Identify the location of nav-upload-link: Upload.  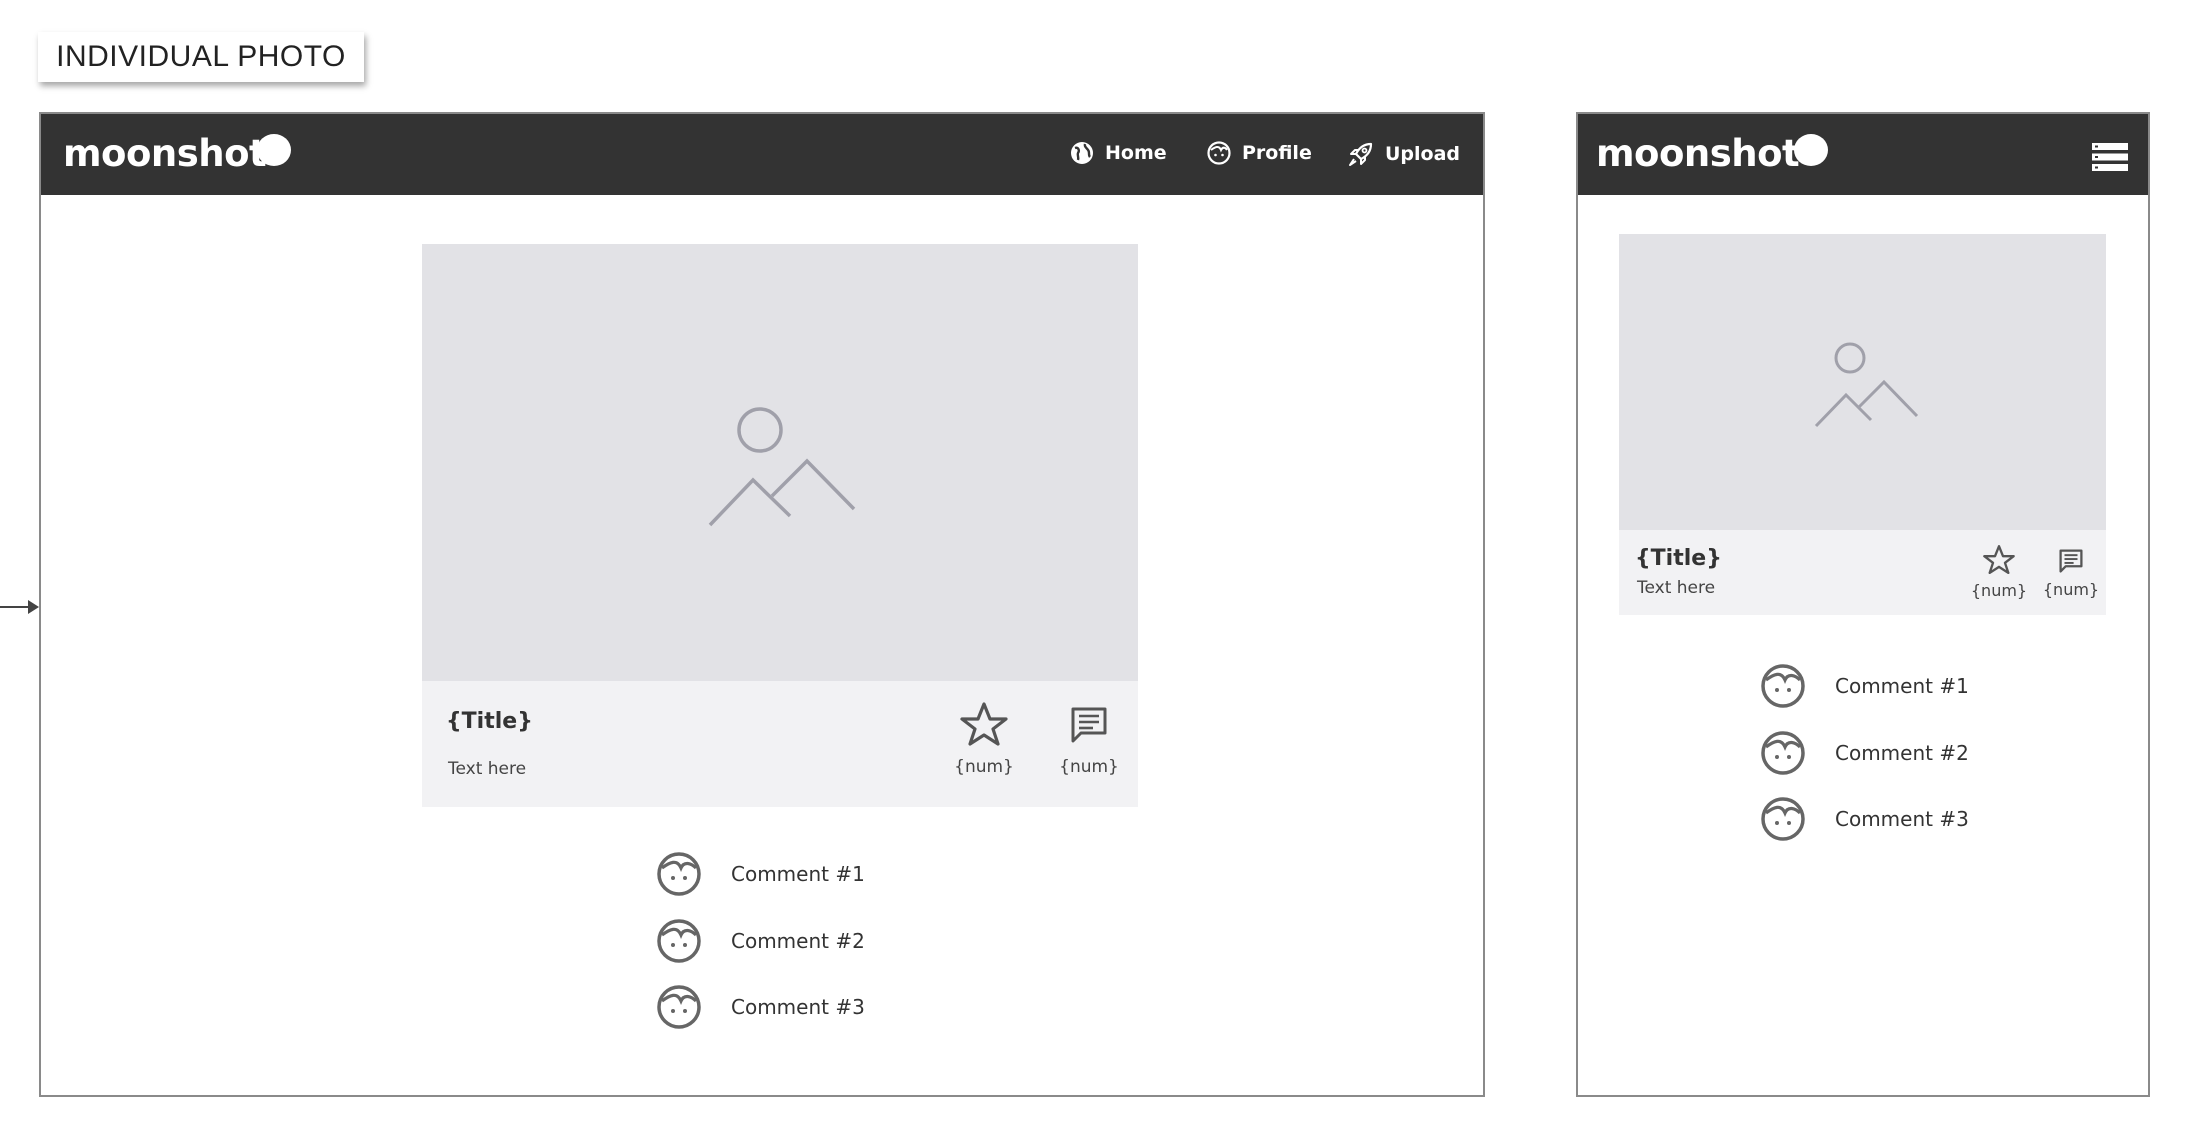
(1403, 154).